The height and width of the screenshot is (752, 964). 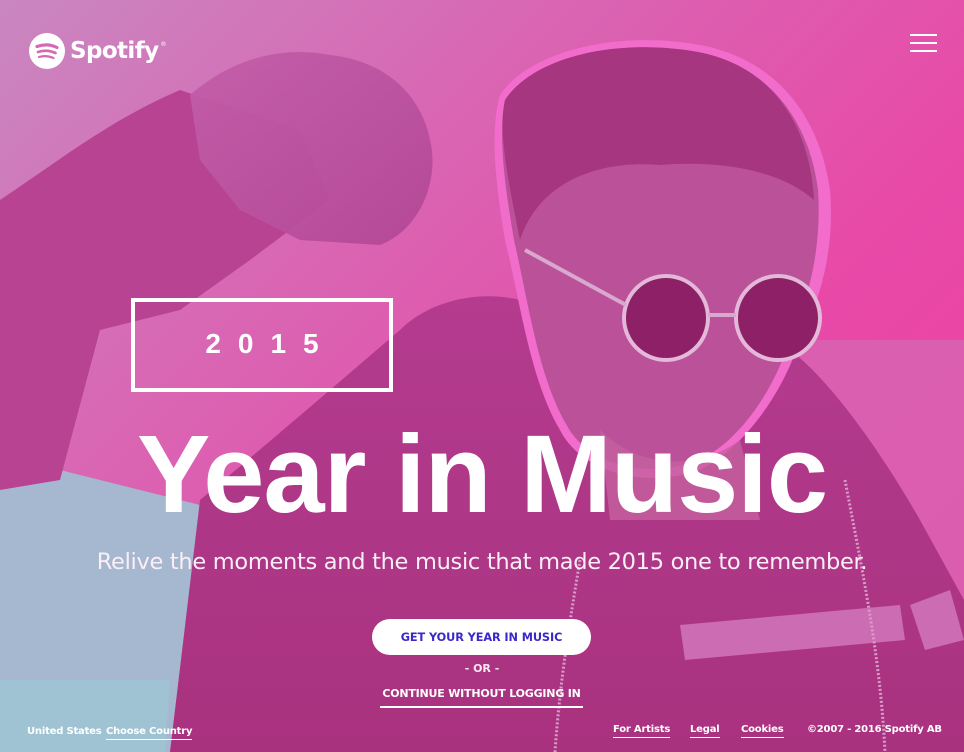 I want to click on footer-link-for-artists: For Artists, so click(x=641, y=731).